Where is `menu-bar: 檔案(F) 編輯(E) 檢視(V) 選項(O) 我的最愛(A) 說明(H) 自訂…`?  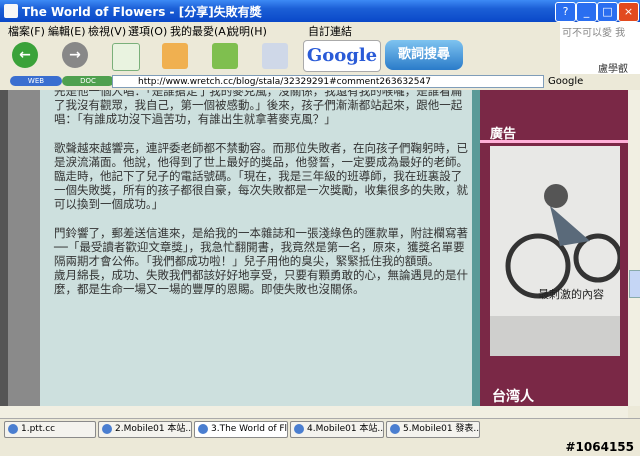
menu-bar: 檔案(F) 編輯(E) 檢視(V) 選項(O) 我的最愛(A) 說明(H) 自訂… is located at coordinates (320, 30).